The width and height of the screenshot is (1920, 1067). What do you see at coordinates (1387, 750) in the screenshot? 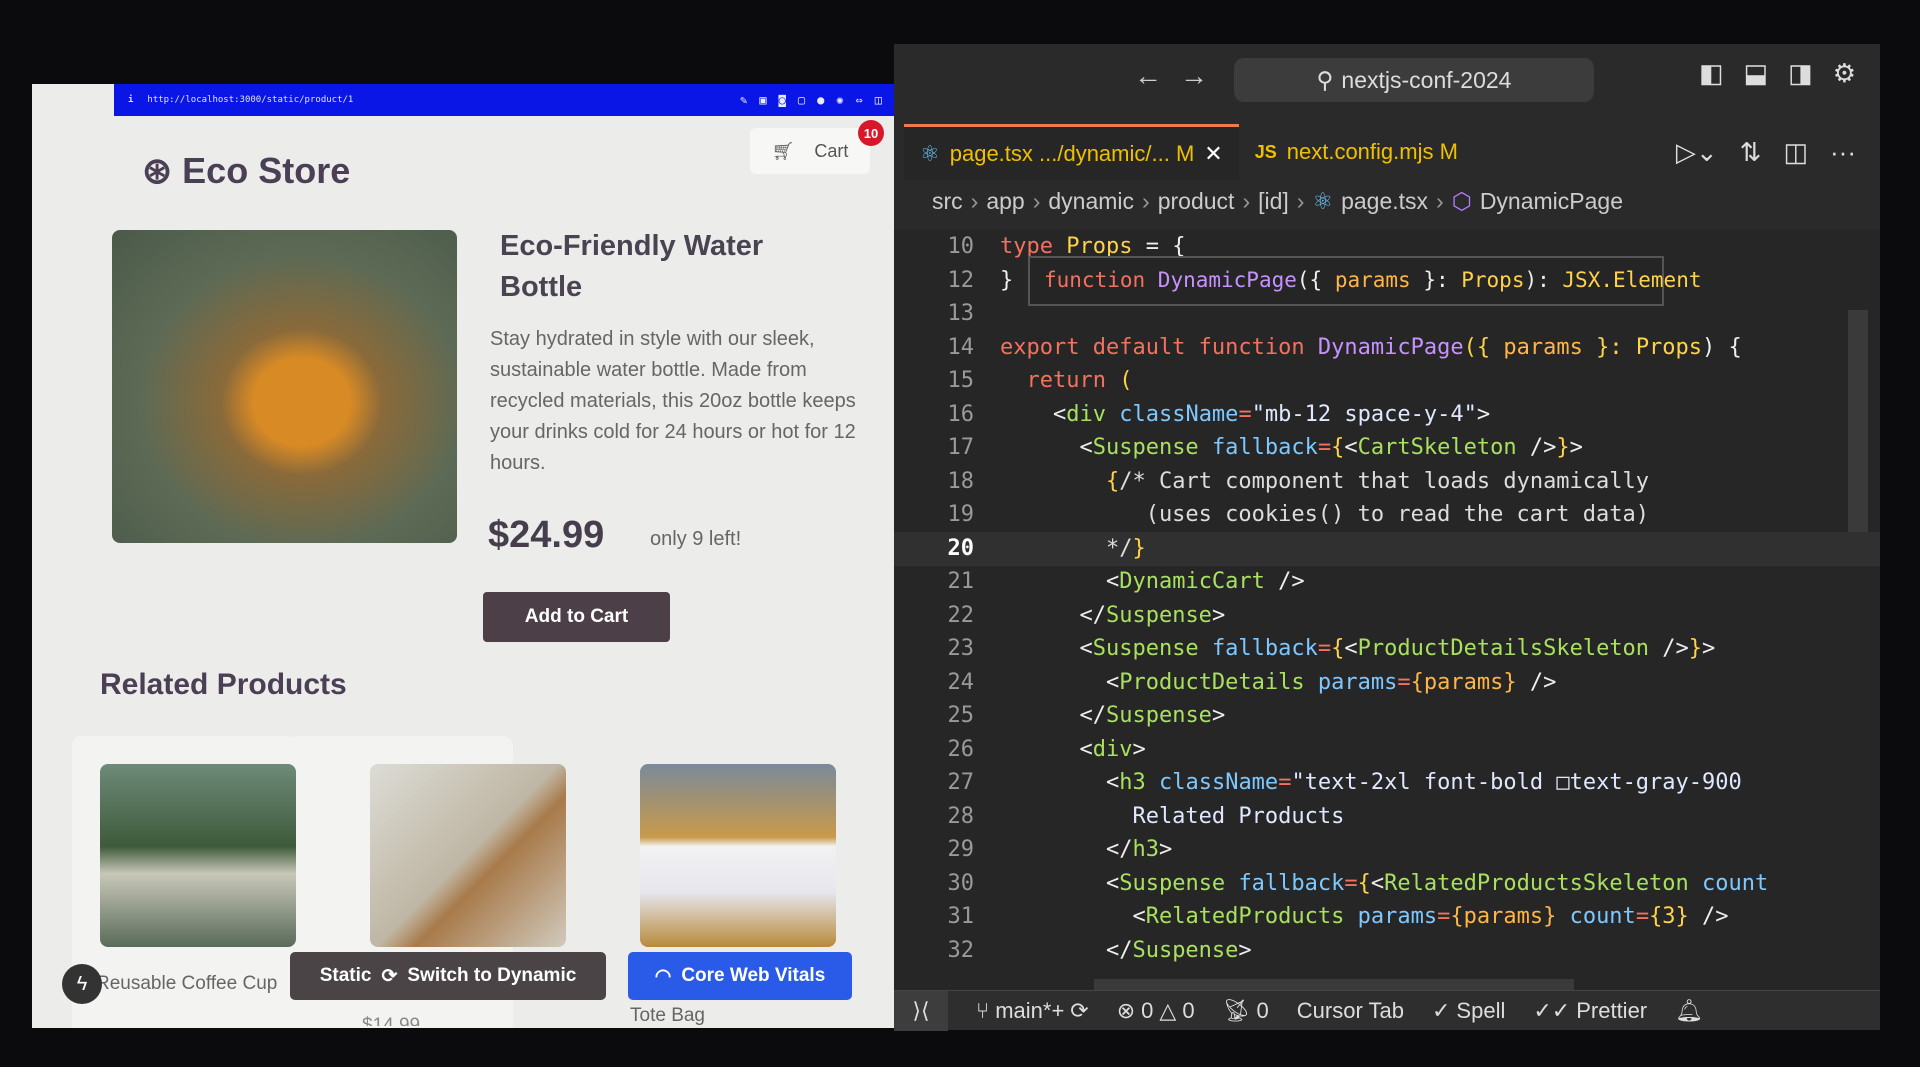
I see `code-line: 26 <div>` at bounding box center [1387, 750].